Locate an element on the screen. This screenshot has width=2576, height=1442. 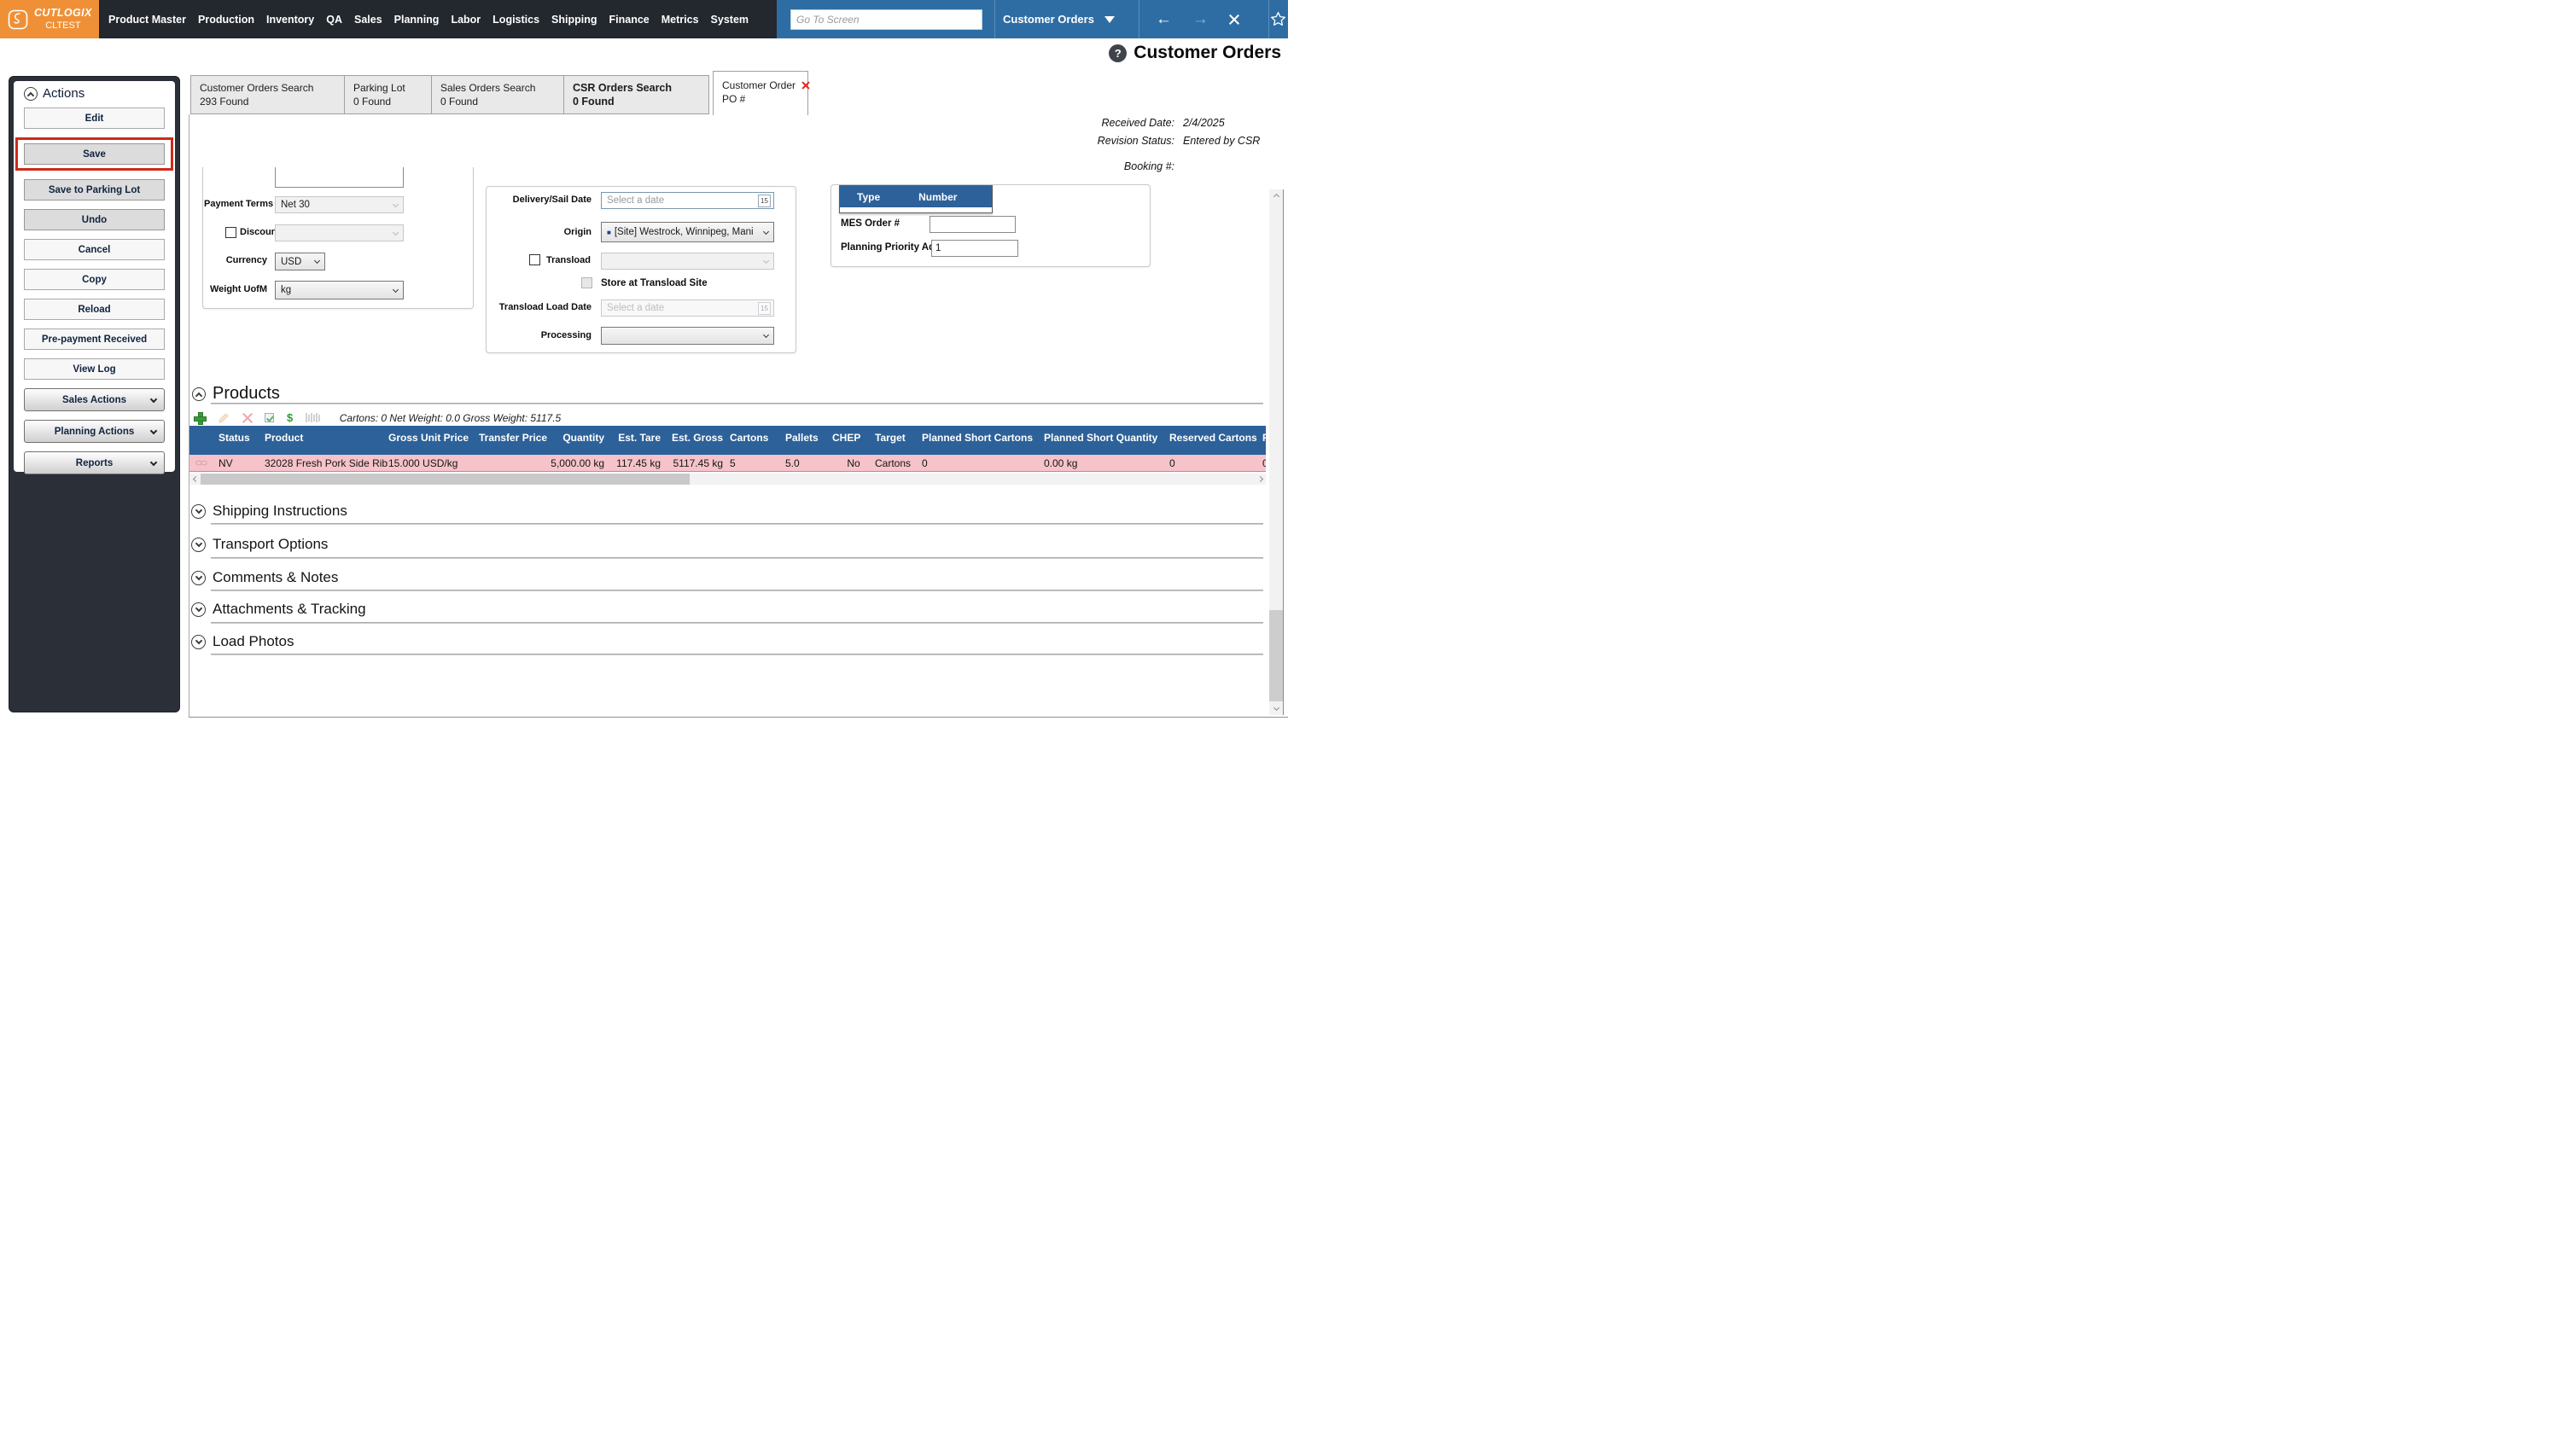
edit-pencil-icon is located at coordinates (224, 418).